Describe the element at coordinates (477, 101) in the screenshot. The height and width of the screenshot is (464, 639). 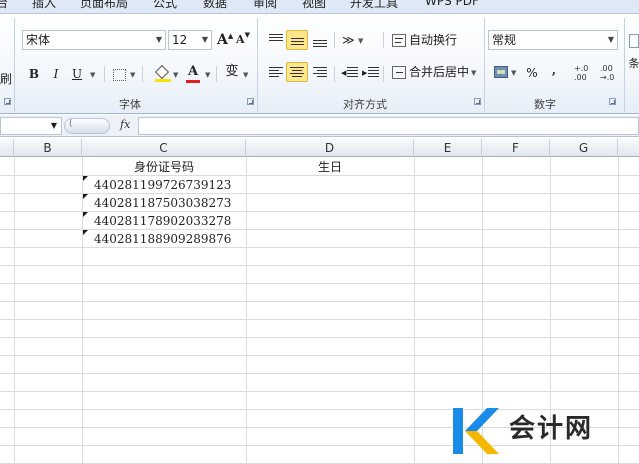
I see `alignment-group-launcher-icon` at that location.